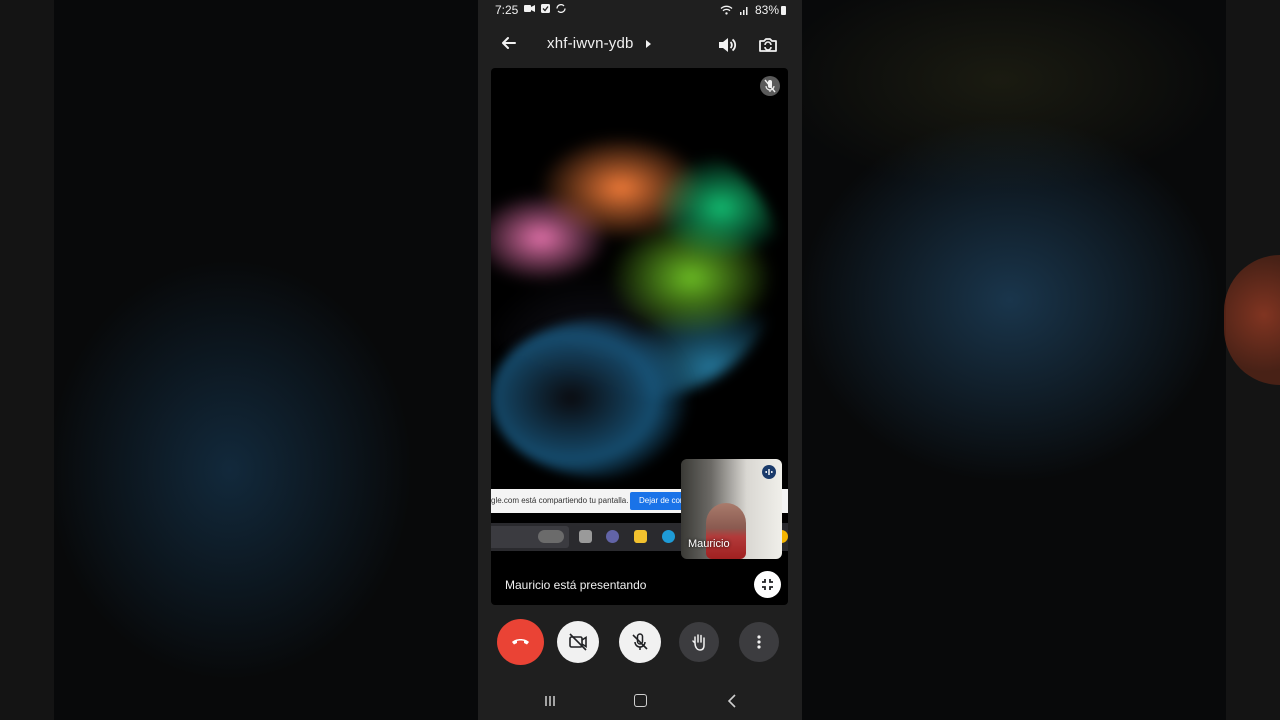 This screenshot has width=1280, height=720. I want to click on taskbar-widget-icon, so click(551, 536).